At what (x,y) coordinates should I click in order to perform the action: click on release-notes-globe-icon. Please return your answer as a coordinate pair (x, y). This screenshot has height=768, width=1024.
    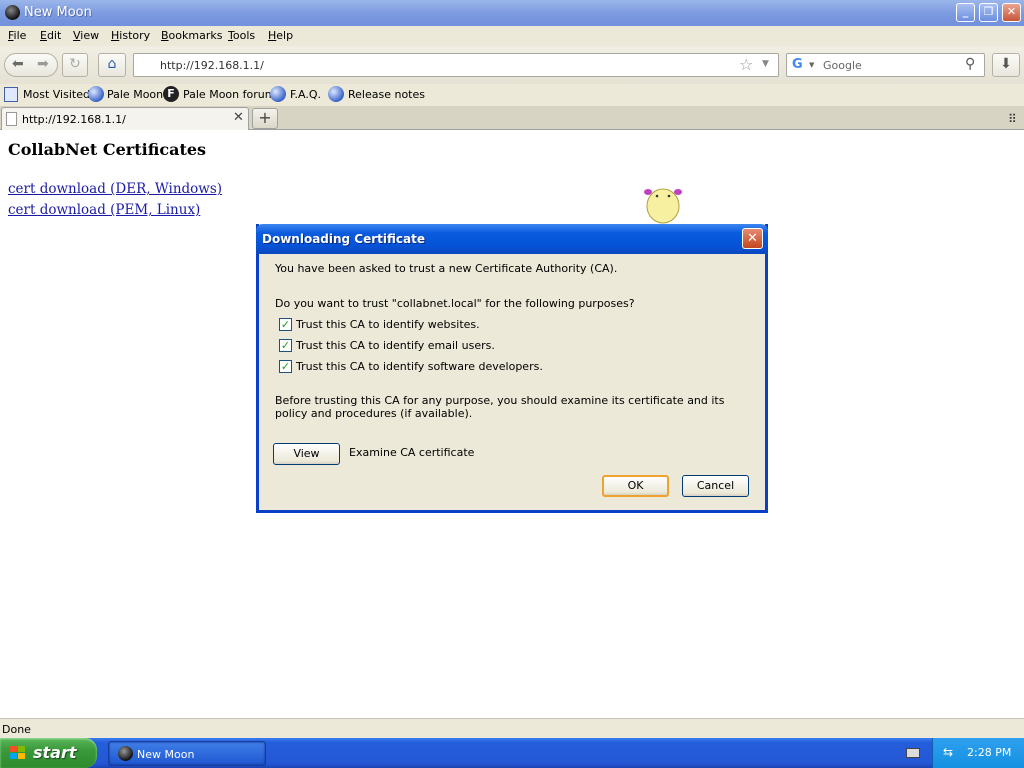
    Looking at the image, I should click on (336, 94).